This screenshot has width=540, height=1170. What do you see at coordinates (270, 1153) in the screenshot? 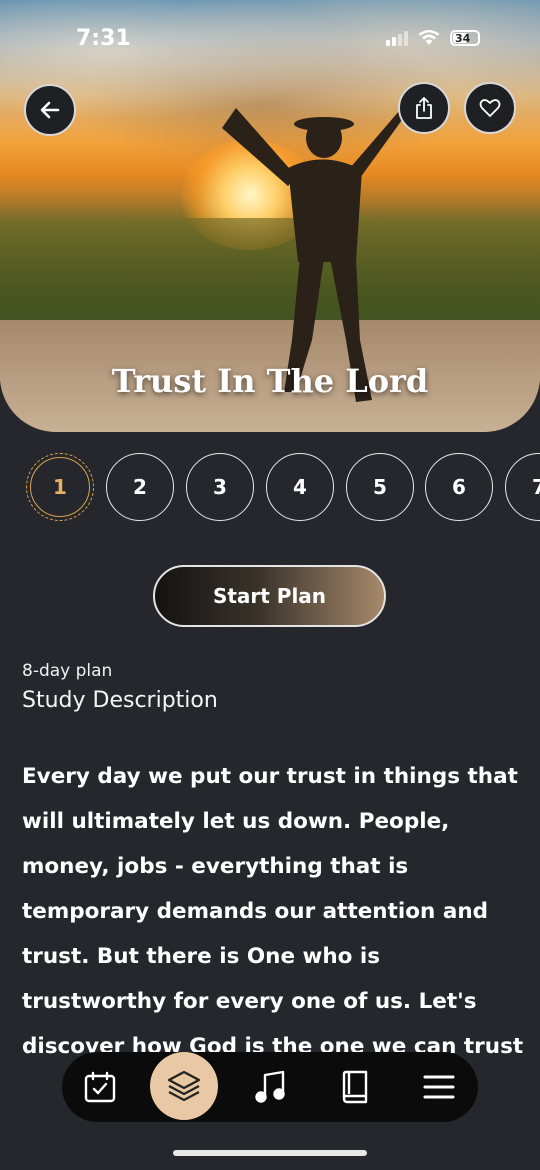
I see `home-indicator` at bounding box center [270, 1153].